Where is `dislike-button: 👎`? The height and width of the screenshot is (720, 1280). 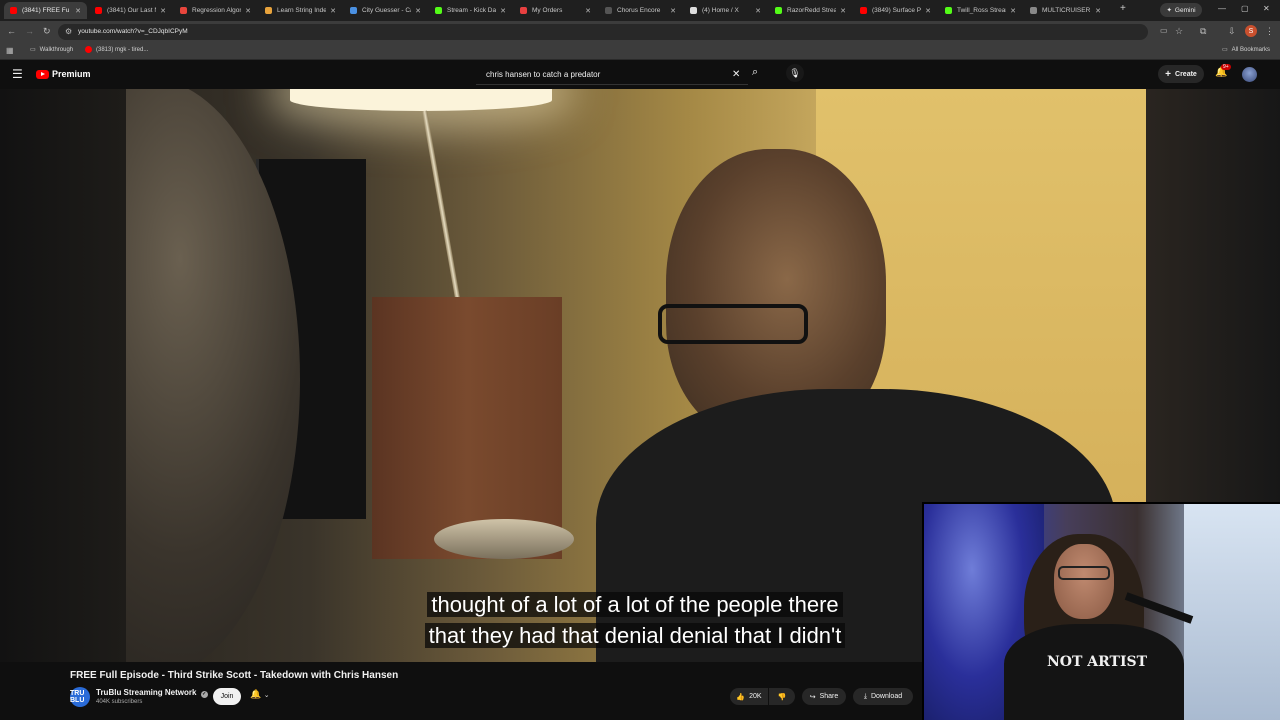
dislike-button: 👎 is located at coordinates (782, 696).